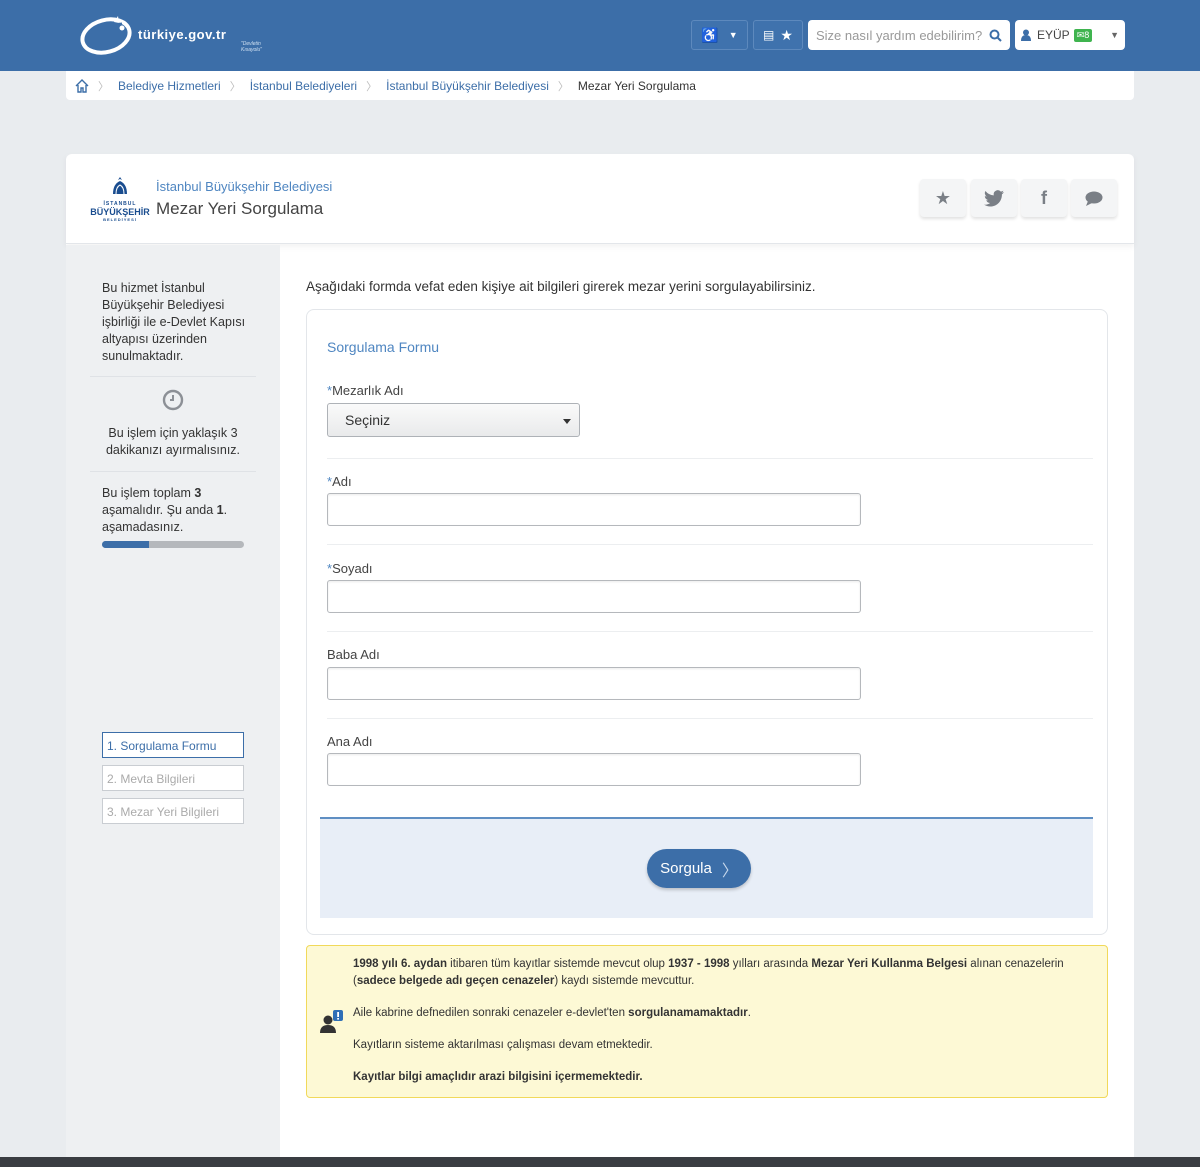 This screenshot has height=1167, width=1200. Describe the element at coordinates (173, 778) in the screenshot. I see `step-mevta-bilgileri: 2. Mevta Bilgileri` at that location.